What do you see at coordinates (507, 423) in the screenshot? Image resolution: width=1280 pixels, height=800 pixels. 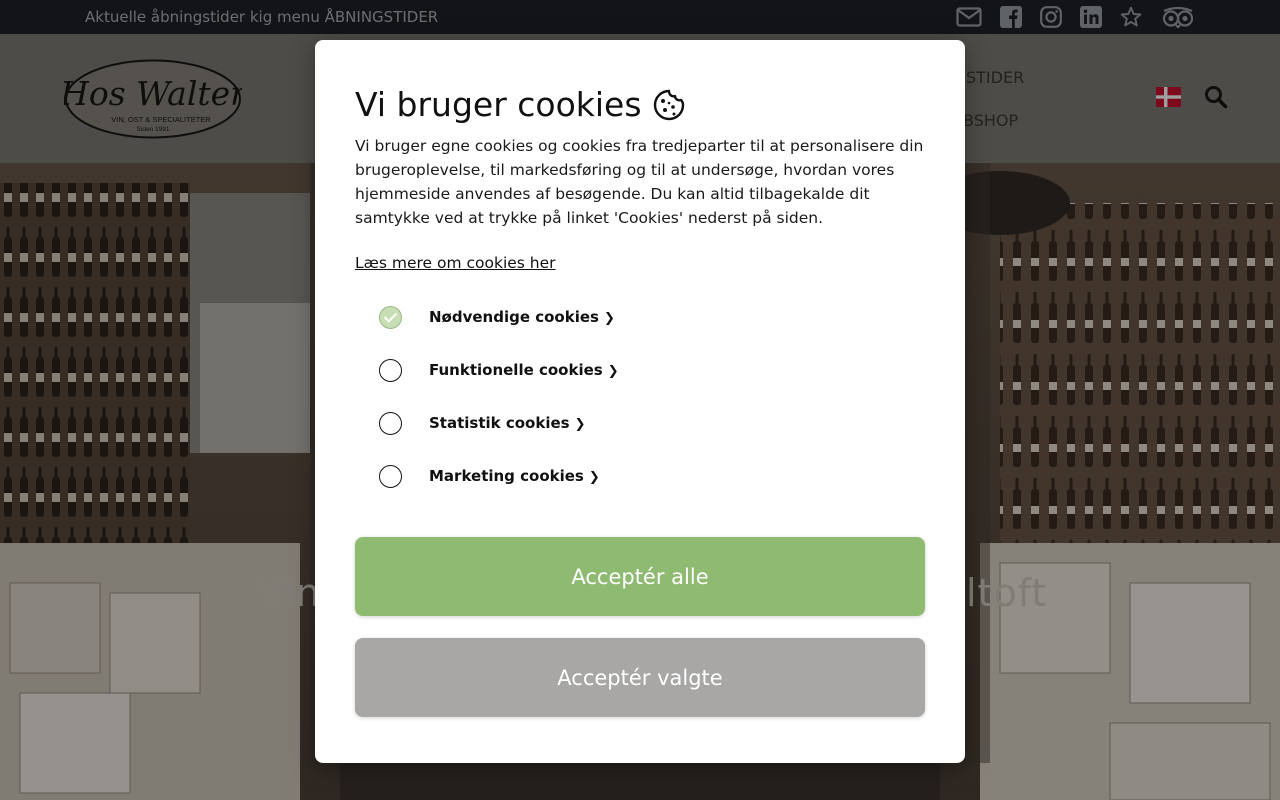 I see `cookie-option-label: Statistik cookies ❯` at bounding box center [507, 423].